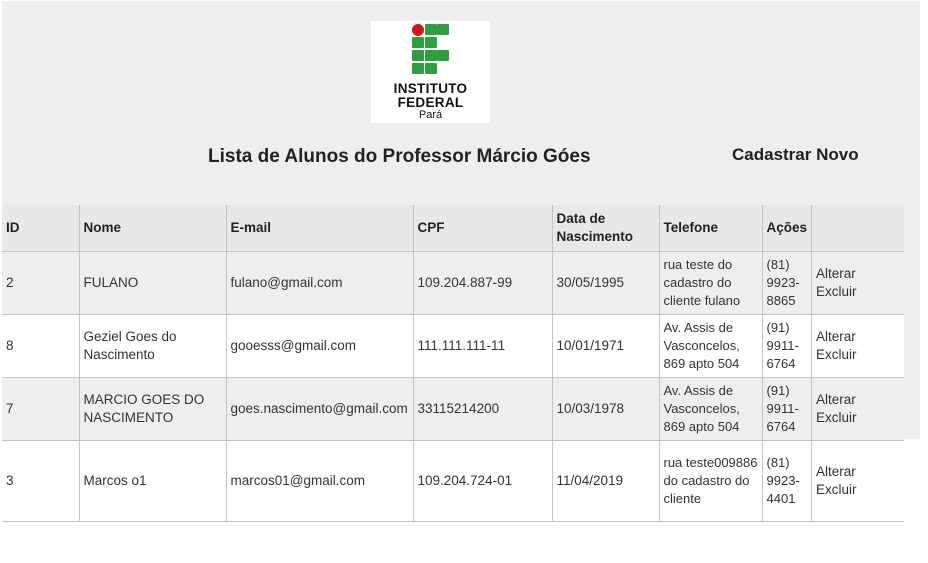 Image resolution: width=928 pixels, height=563 pixels. I want to click on column-header-name: Nome, so click(152, 228).